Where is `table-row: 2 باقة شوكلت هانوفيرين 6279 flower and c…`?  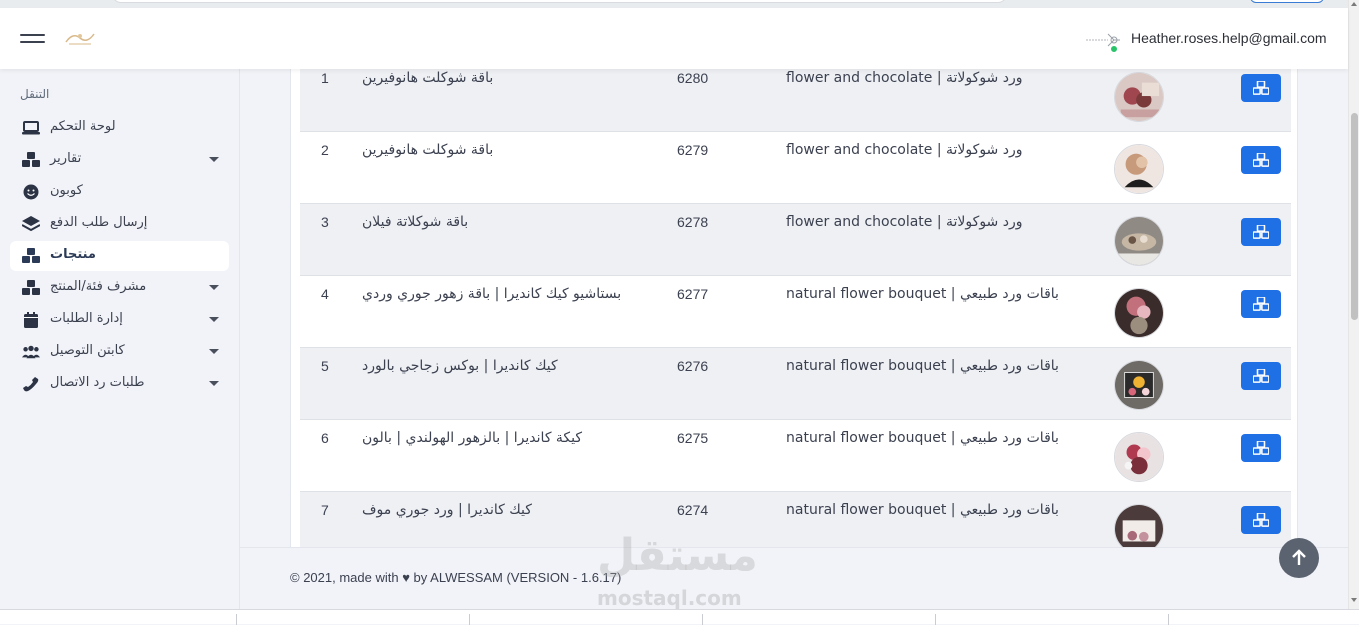 table-row: 2 باقة شوكلت هانوفيرين 6279 flower and c… is located at coordinates (795, 167).